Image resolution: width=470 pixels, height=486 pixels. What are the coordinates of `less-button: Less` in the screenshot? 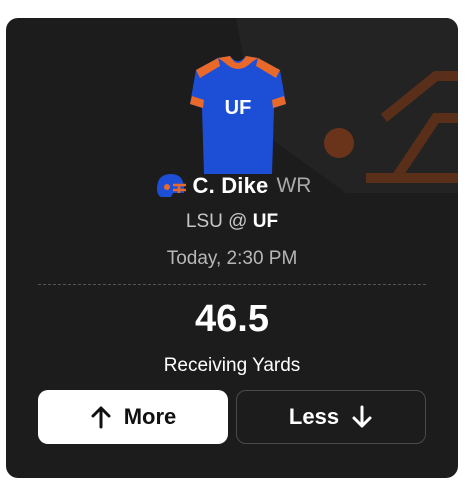 It's located at (331, 417).